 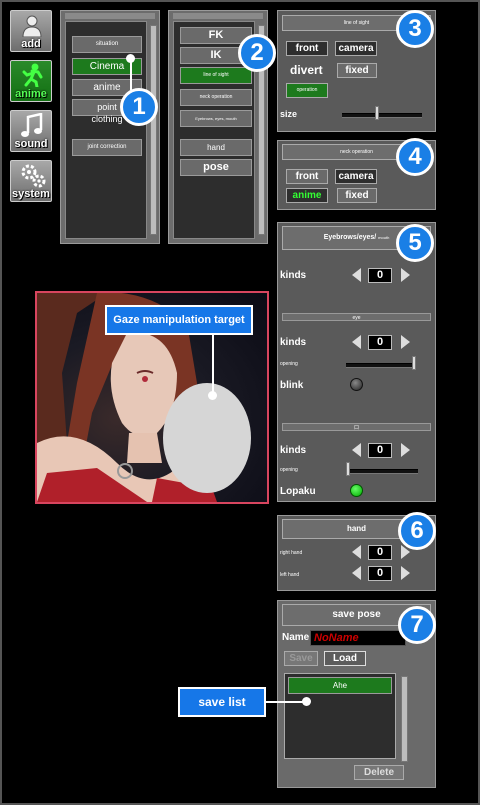 What do you see at coordinates (286, 702) in the screenshot?
I see `save-list-callout-line` at bounding box center [286, 702].